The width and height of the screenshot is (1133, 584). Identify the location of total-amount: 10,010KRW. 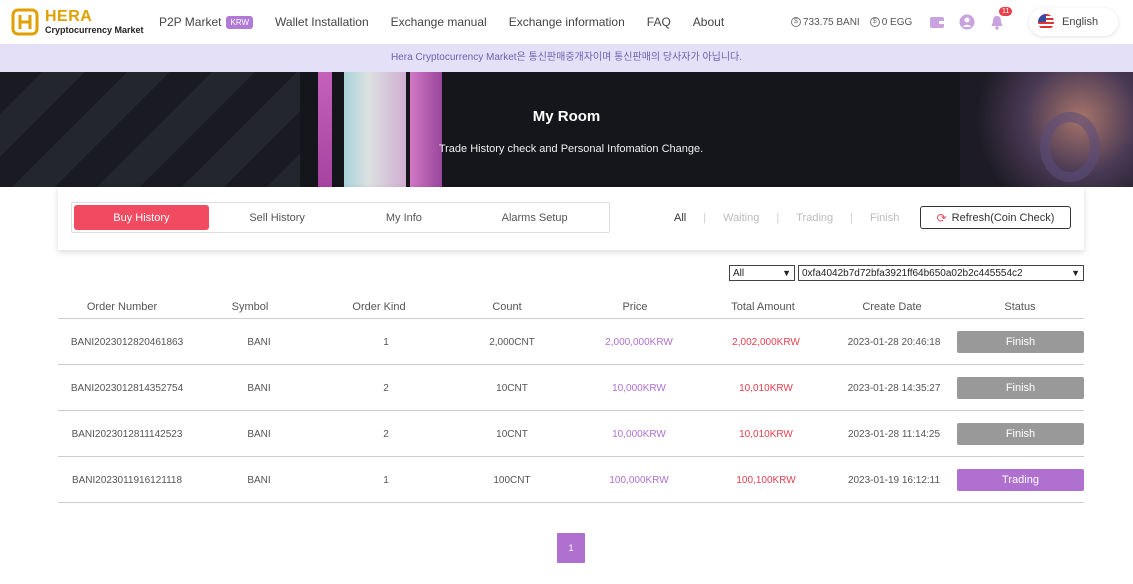
(766, 388).